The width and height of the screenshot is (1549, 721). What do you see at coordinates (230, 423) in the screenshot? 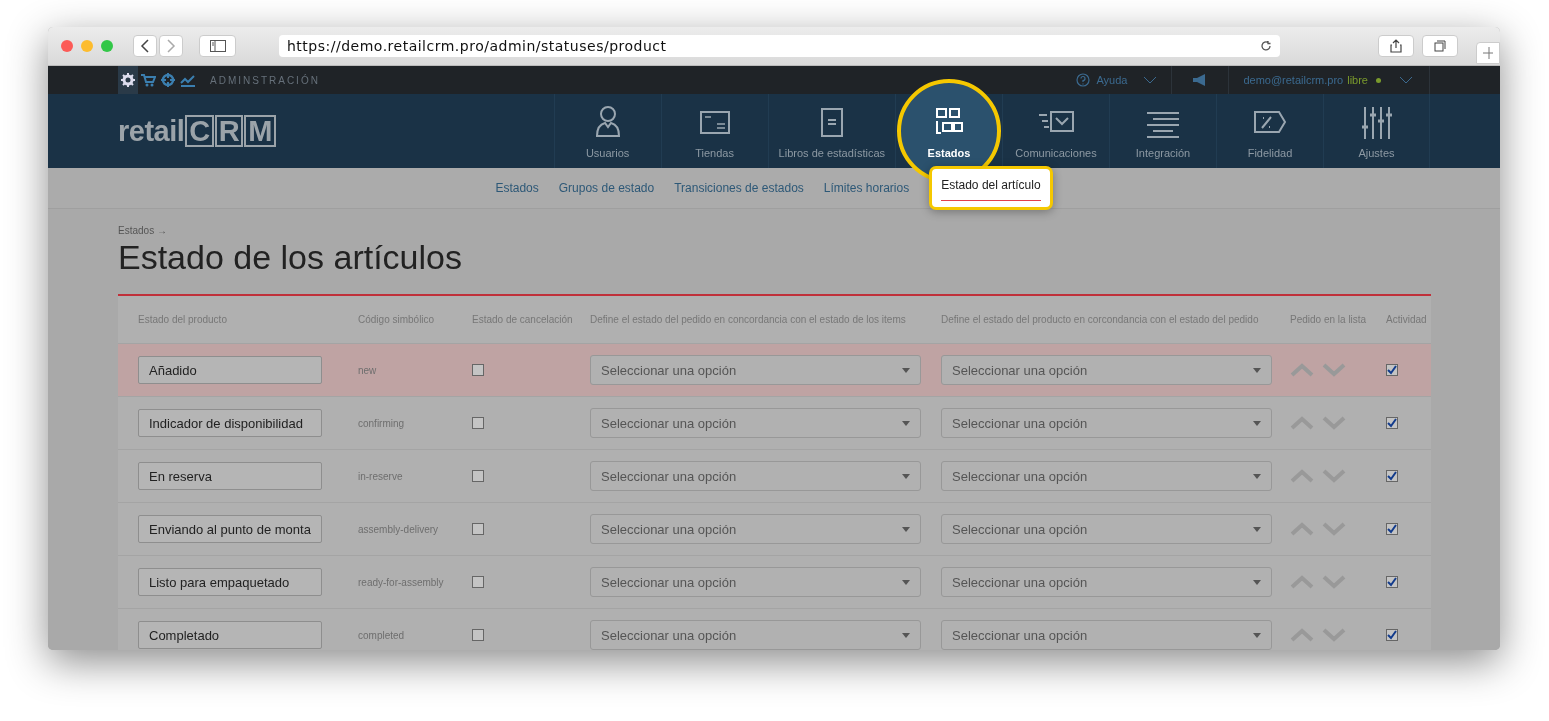
I see `name-field: Indicador de disponibilidad` at bounding box center [230, 423].